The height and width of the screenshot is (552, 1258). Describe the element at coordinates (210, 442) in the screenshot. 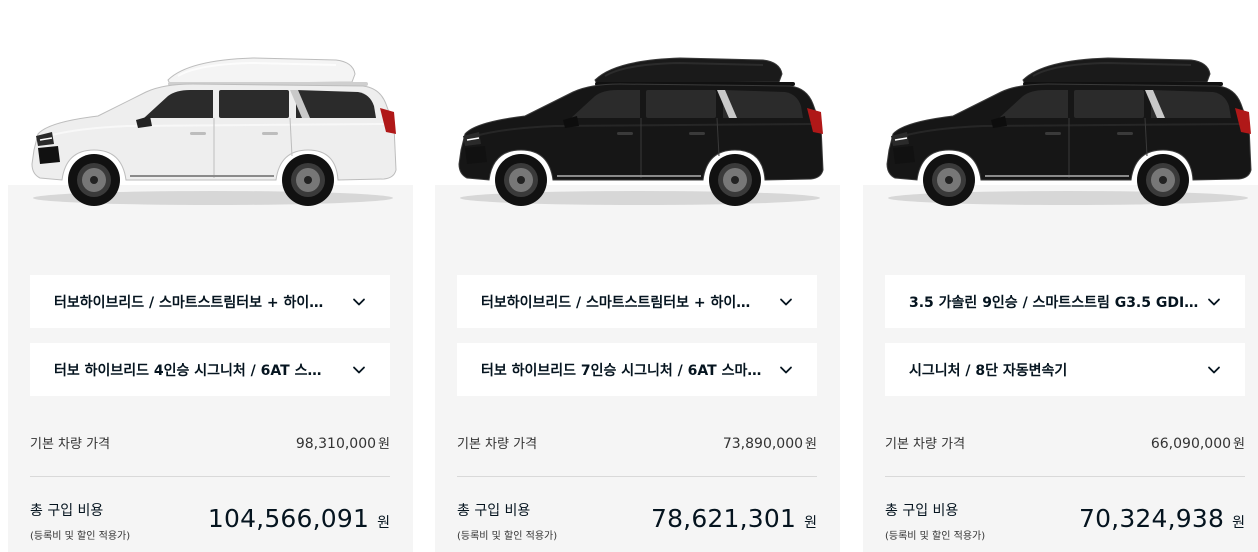

I see `base-price-row: 기본 차량 가격 98,310,000 원` at that location.